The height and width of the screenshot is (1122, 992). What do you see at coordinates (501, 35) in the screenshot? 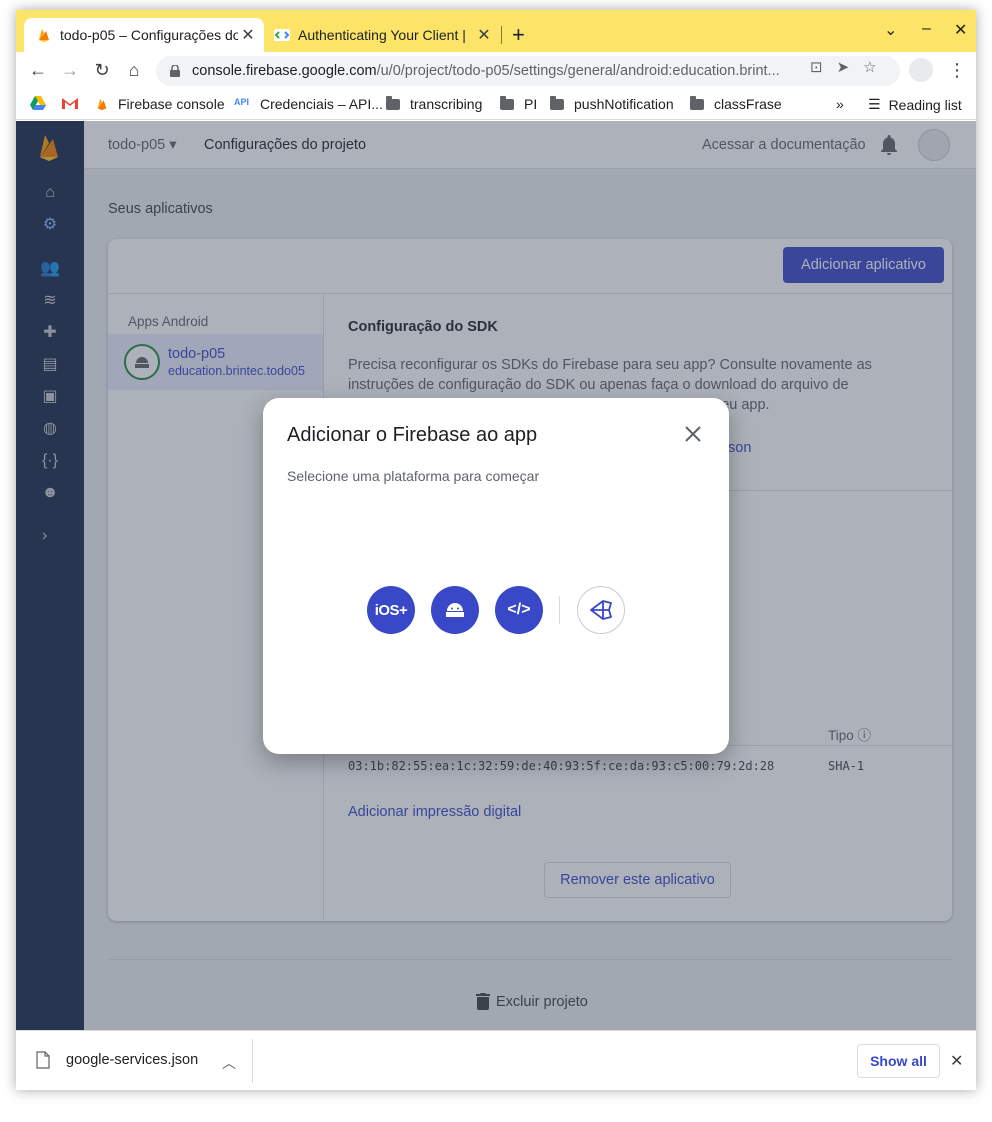
I see `tab-separator` at bounding box center [501, 35].